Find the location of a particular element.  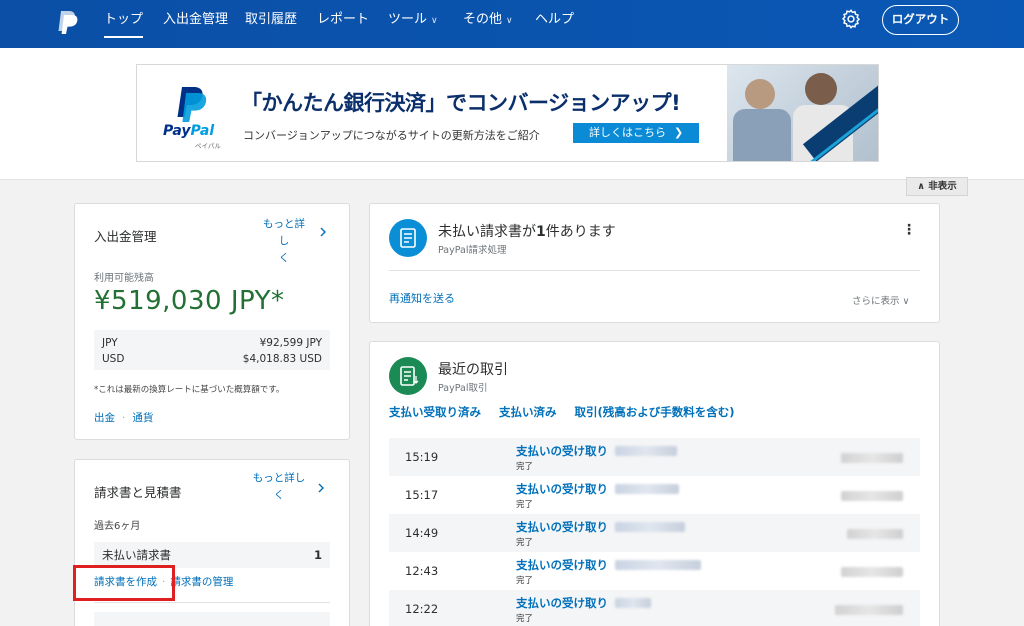

nav-item-money-management: 入出金管理 is located at coordinates (195, 24).